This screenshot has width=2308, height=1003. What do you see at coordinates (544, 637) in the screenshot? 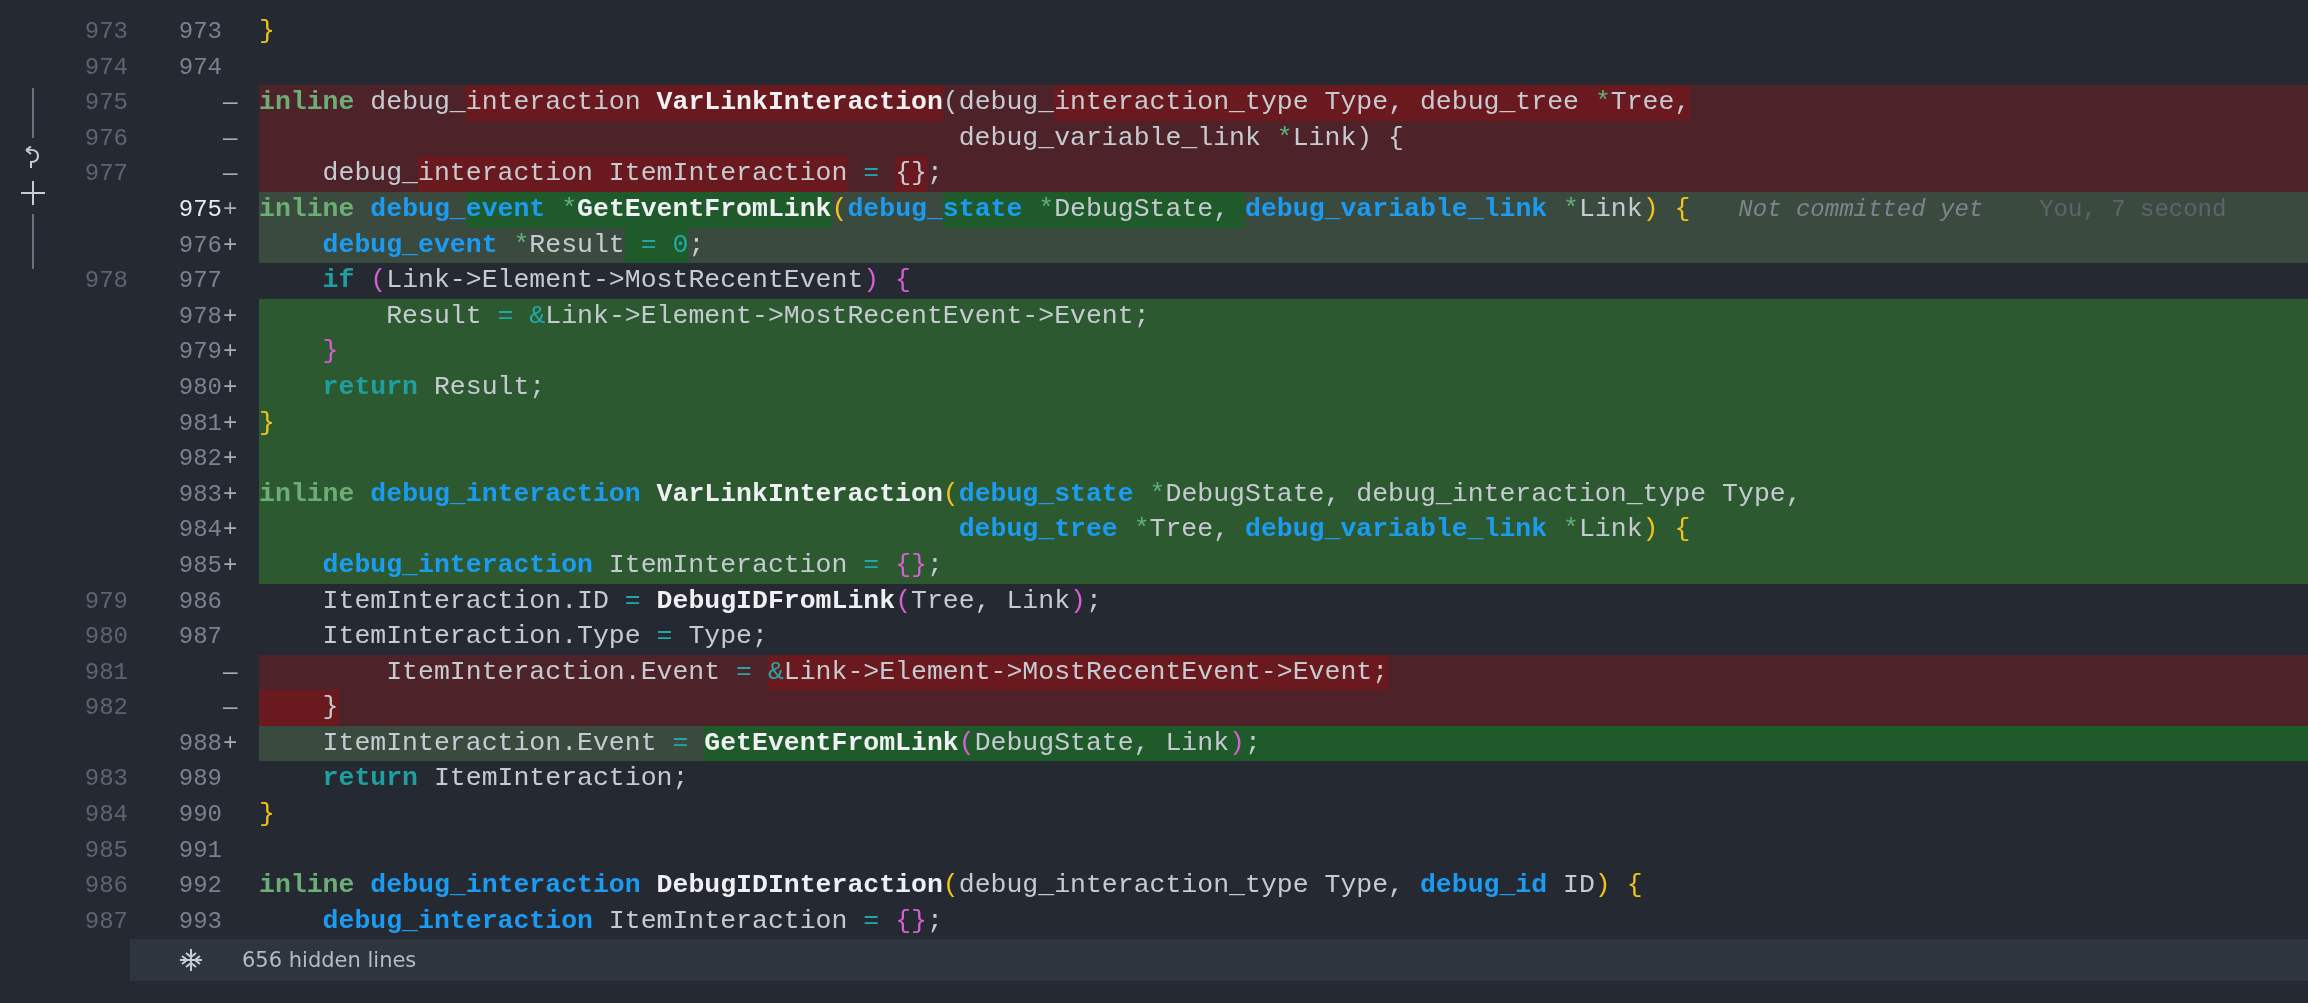
I see `code-line: ItemInteraction.Type = Type;` at bounding box center [544, 637].